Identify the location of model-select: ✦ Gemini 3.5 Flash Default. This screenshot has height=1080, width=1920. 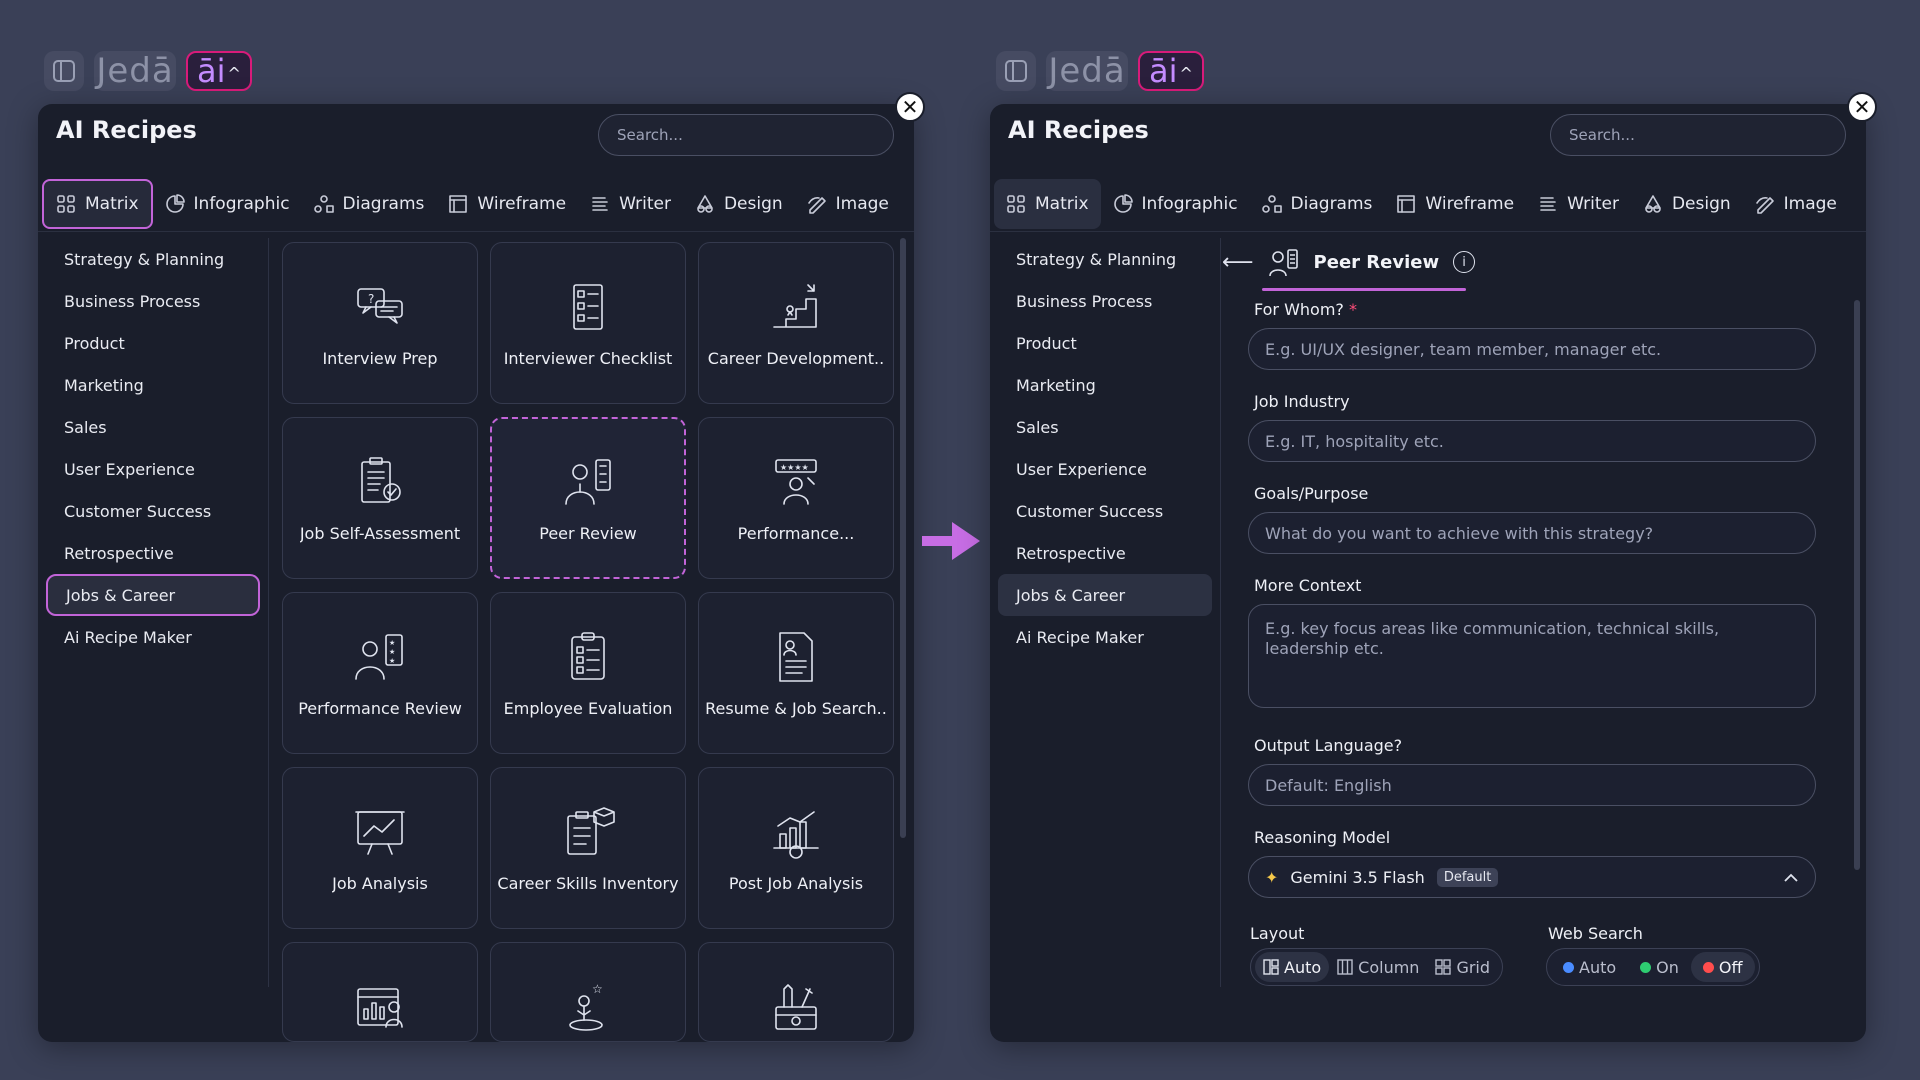
(1532, 877).